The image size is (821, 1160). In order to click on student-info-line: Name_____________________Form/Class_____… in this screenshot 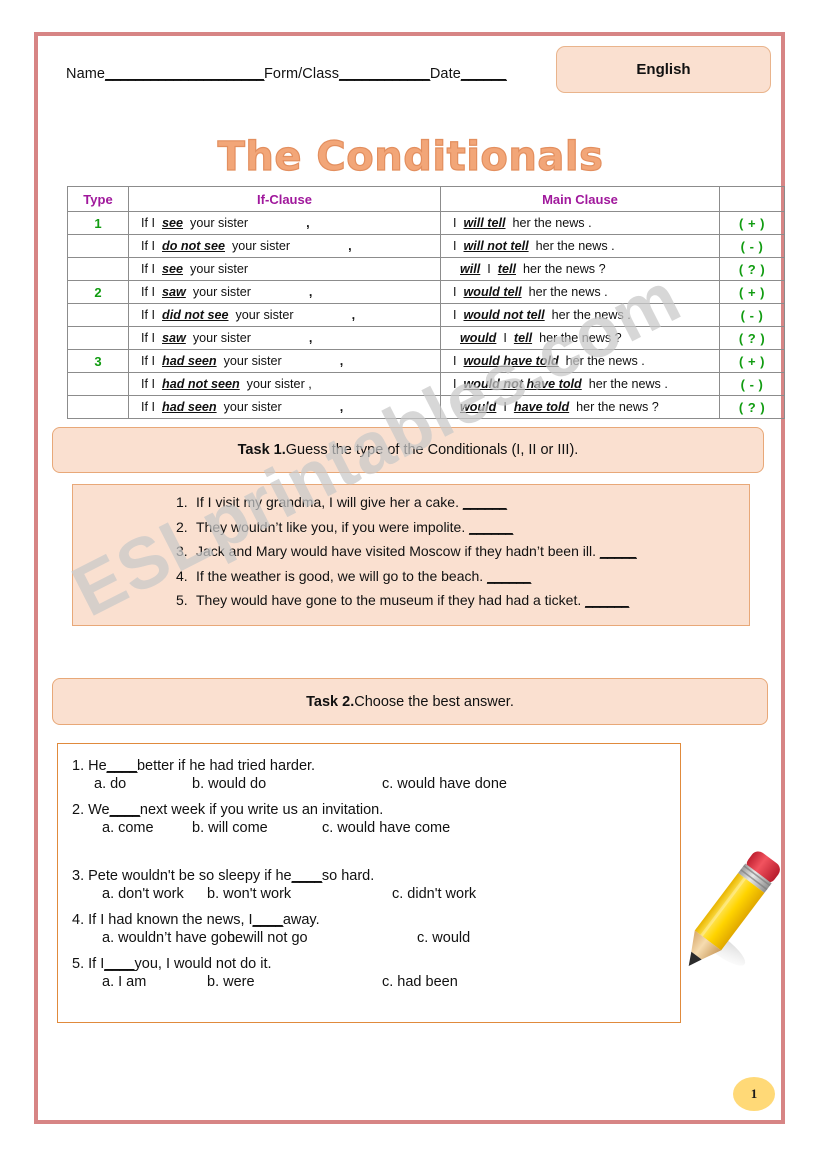, I will do `click(286, 74)`.